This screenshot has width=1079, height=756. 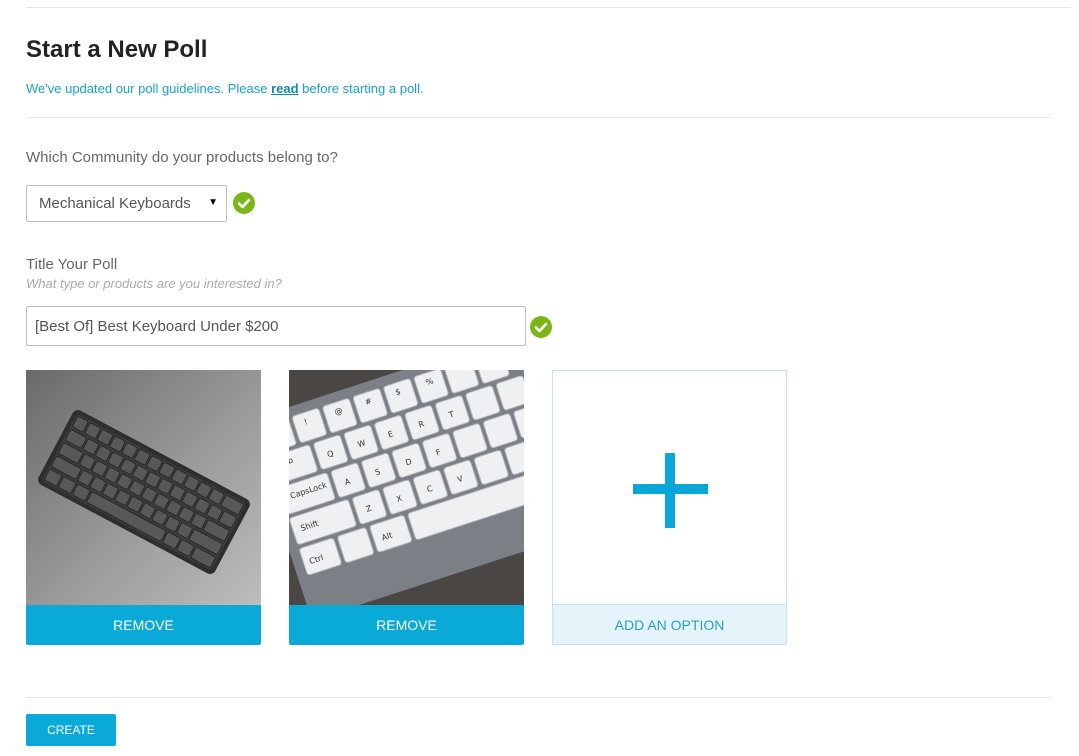 I want to click on add-option-card: ADD AN OPTION, so click(x=669, y=507).